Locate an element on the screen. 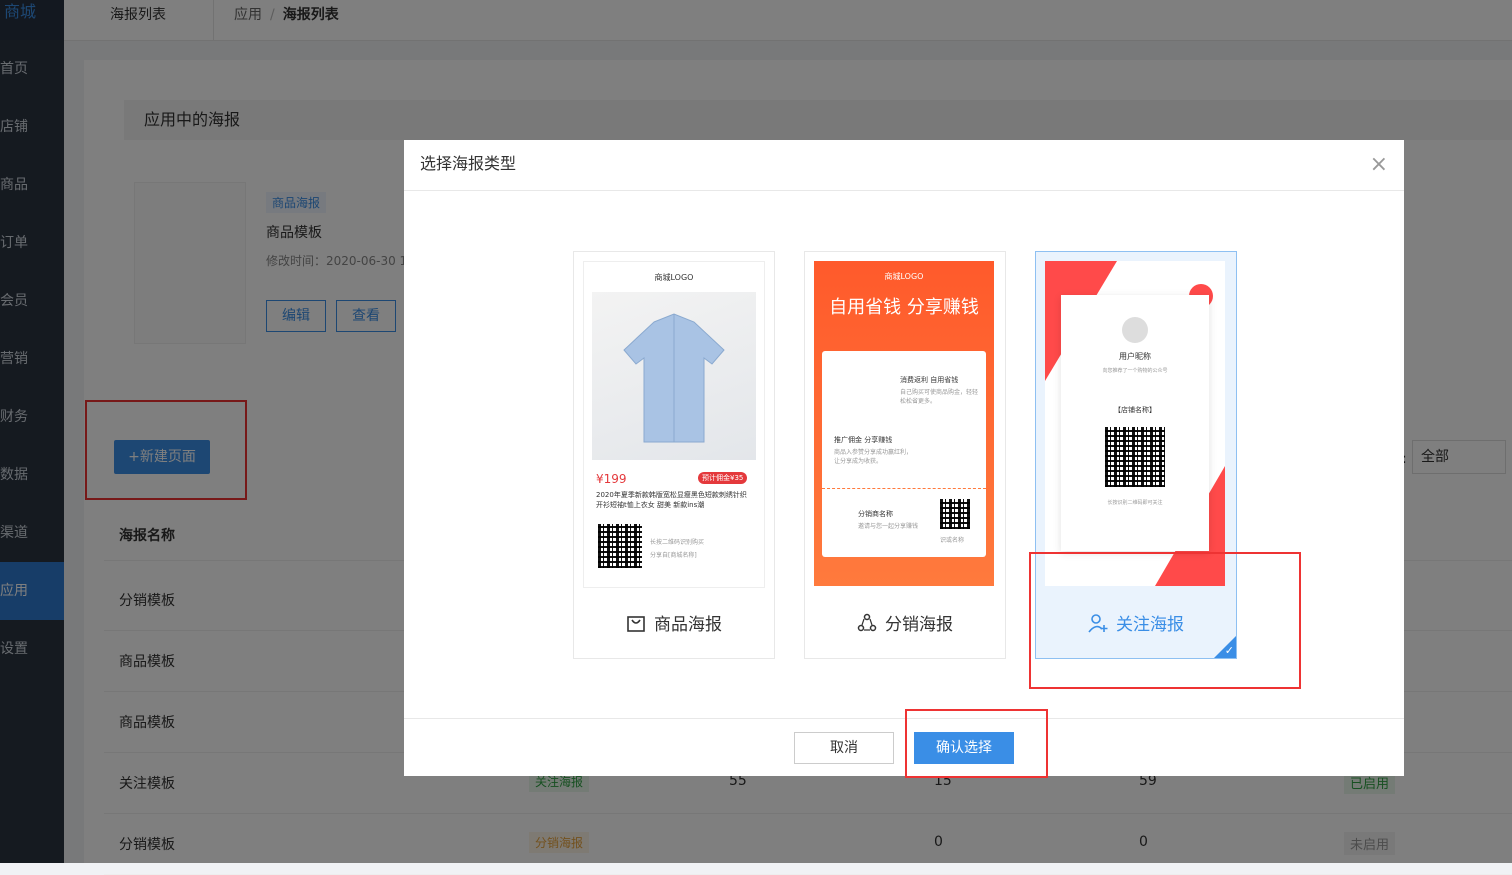  preview-divider is located at coordinates (904, 488).